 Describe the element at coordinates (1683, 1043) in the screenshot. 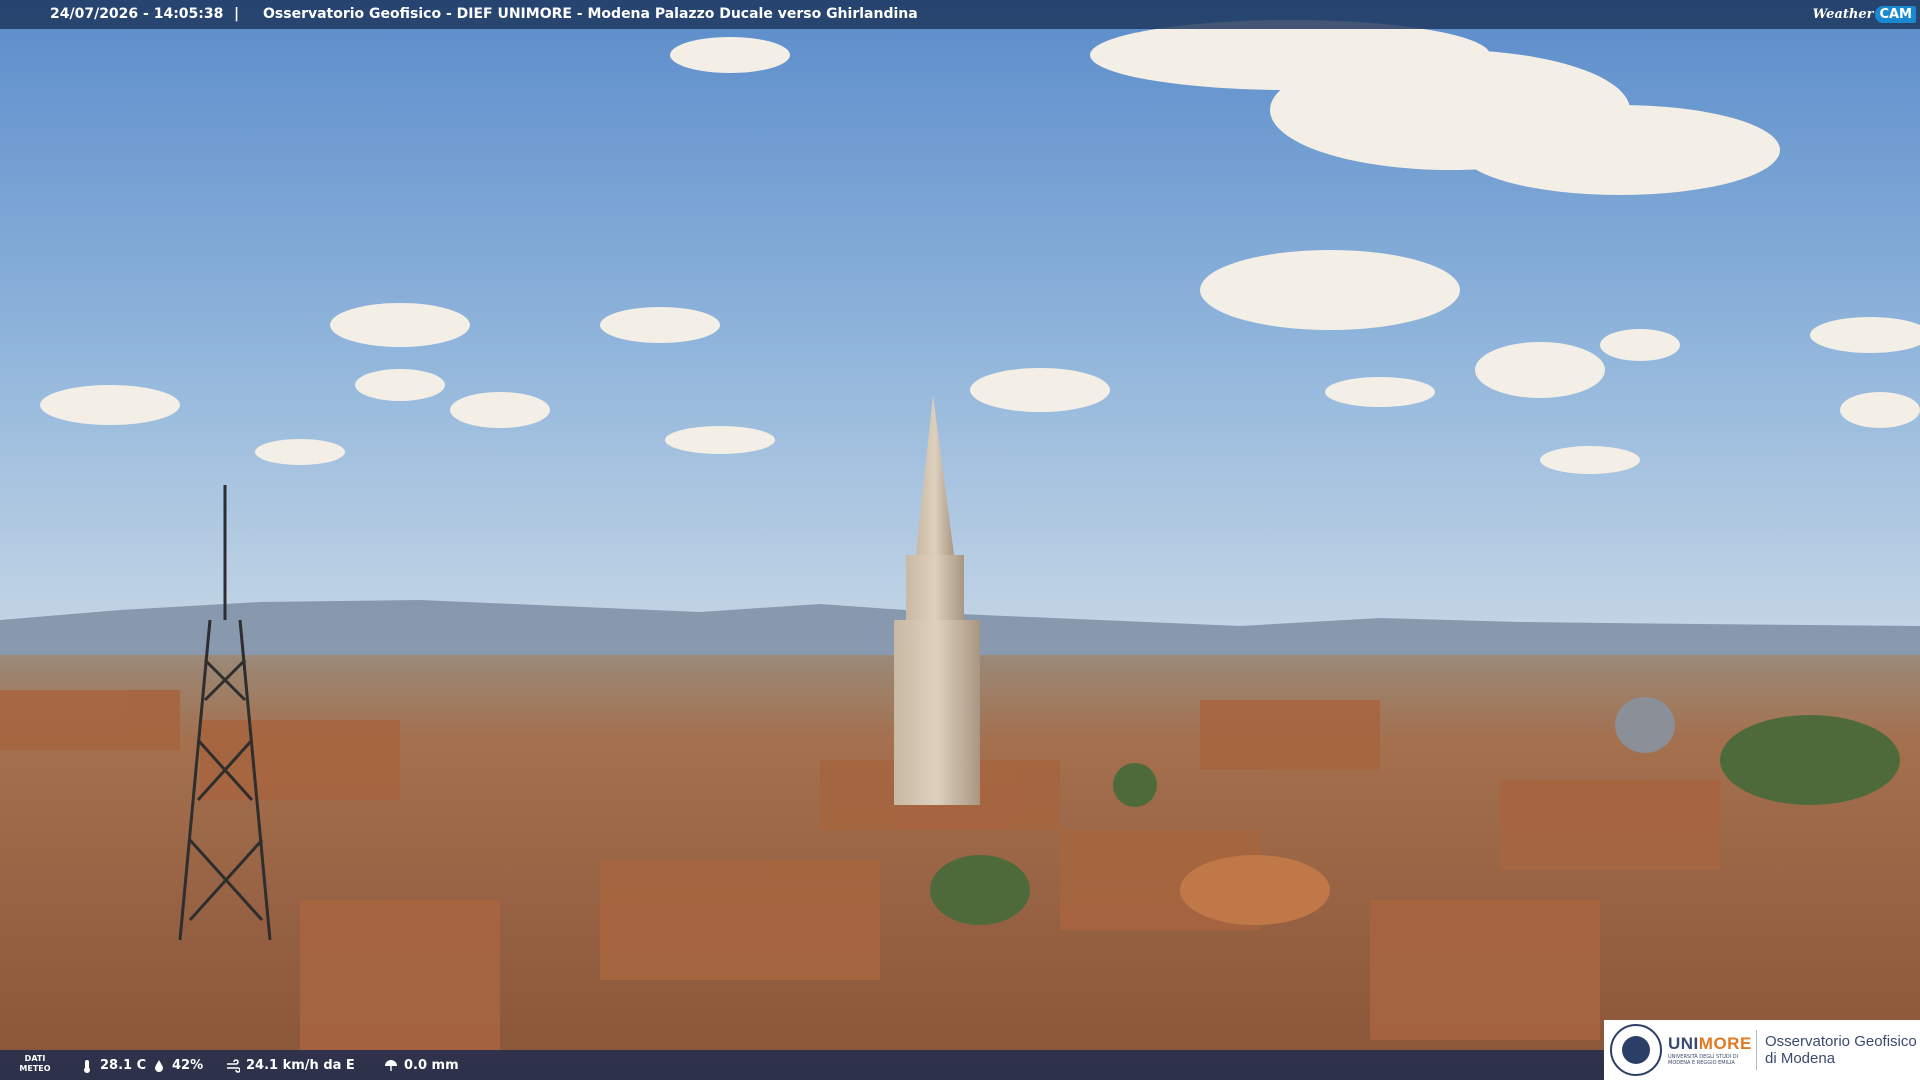

I see `unimore-uni: UNI` at that location.